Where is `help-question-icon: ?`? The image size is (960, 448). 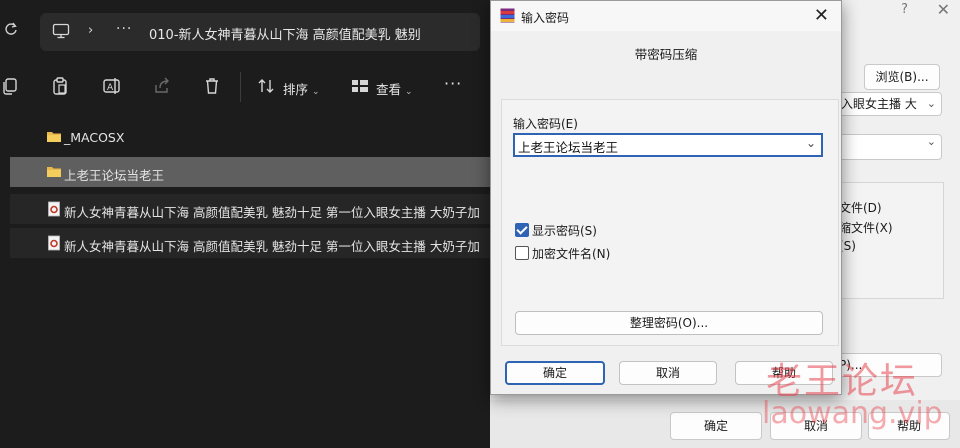 help-question-icon: ? is located at coordinates (904, 9).